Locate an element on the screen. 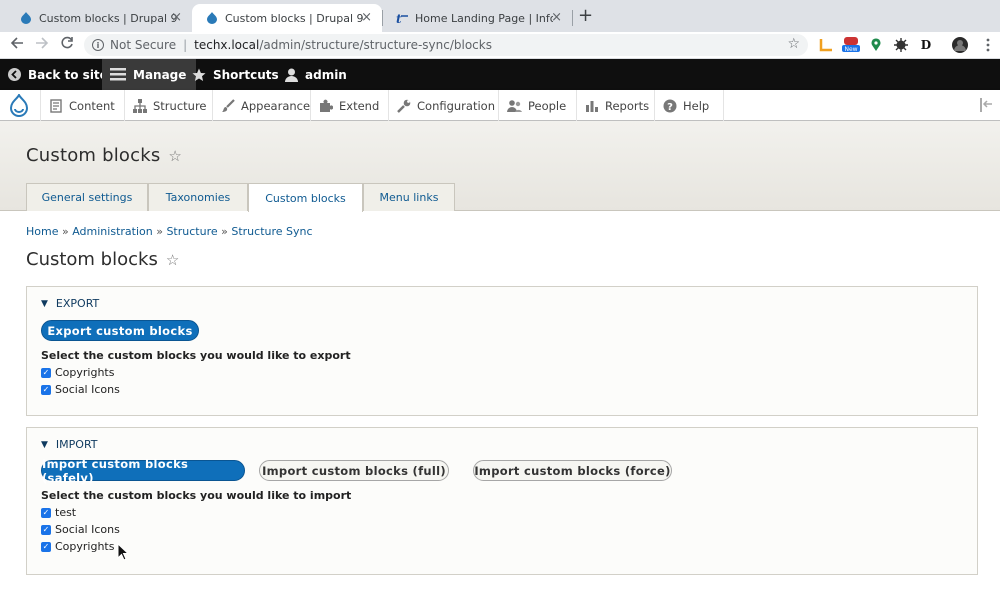  triangle-down-icon: ▼ is located at coordinates (44, 303).